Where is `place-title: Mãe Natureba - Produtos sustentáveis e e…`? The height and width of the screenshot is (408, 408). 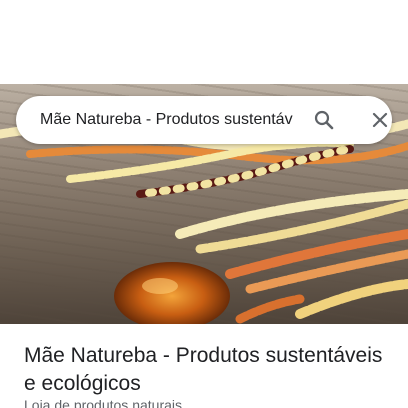
place-title: Mãe Natureba - Produtos sustentáveis e e… is located at coordinates (203, 369).